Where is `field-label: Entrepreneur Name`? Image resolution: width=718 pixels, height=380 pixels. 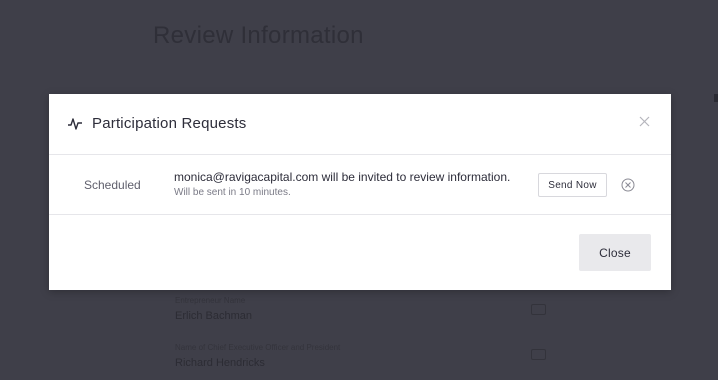 field-label: Entrepreneur Name is located at coordinates (210, 300).